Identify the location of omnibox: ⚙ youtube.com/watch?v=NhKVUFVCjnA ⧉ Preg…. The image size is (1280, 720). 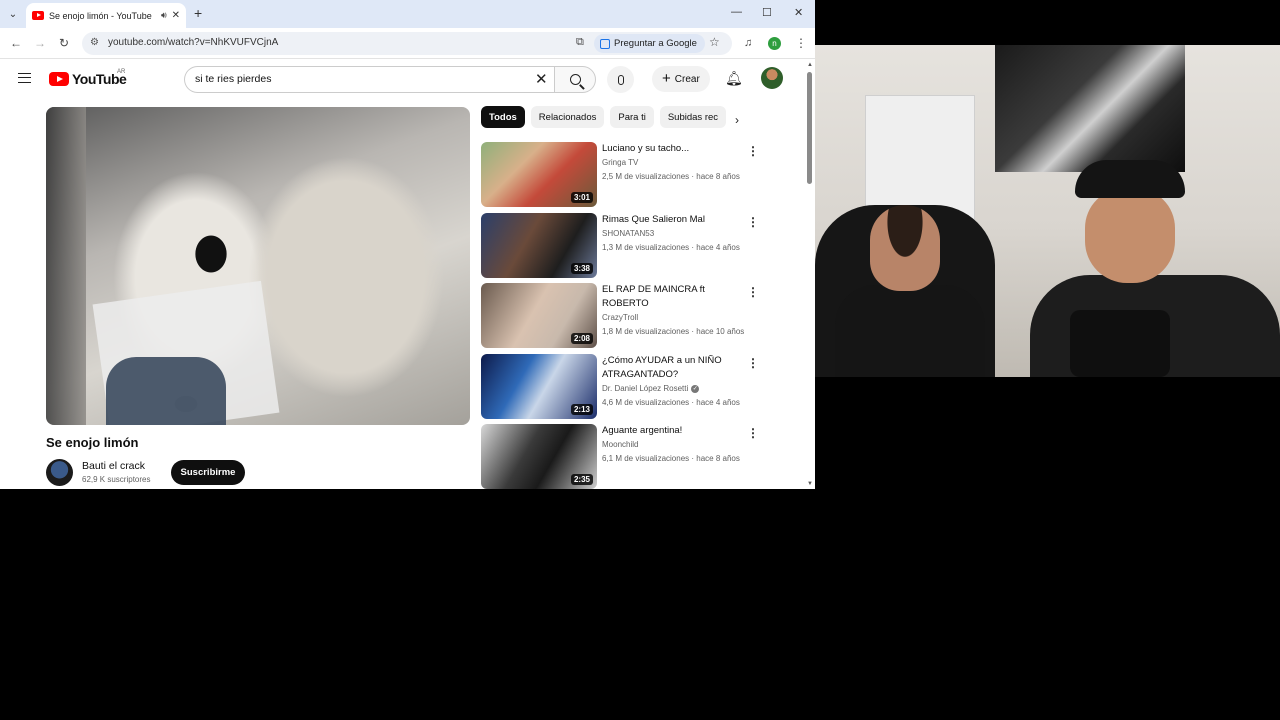
(407, 43).